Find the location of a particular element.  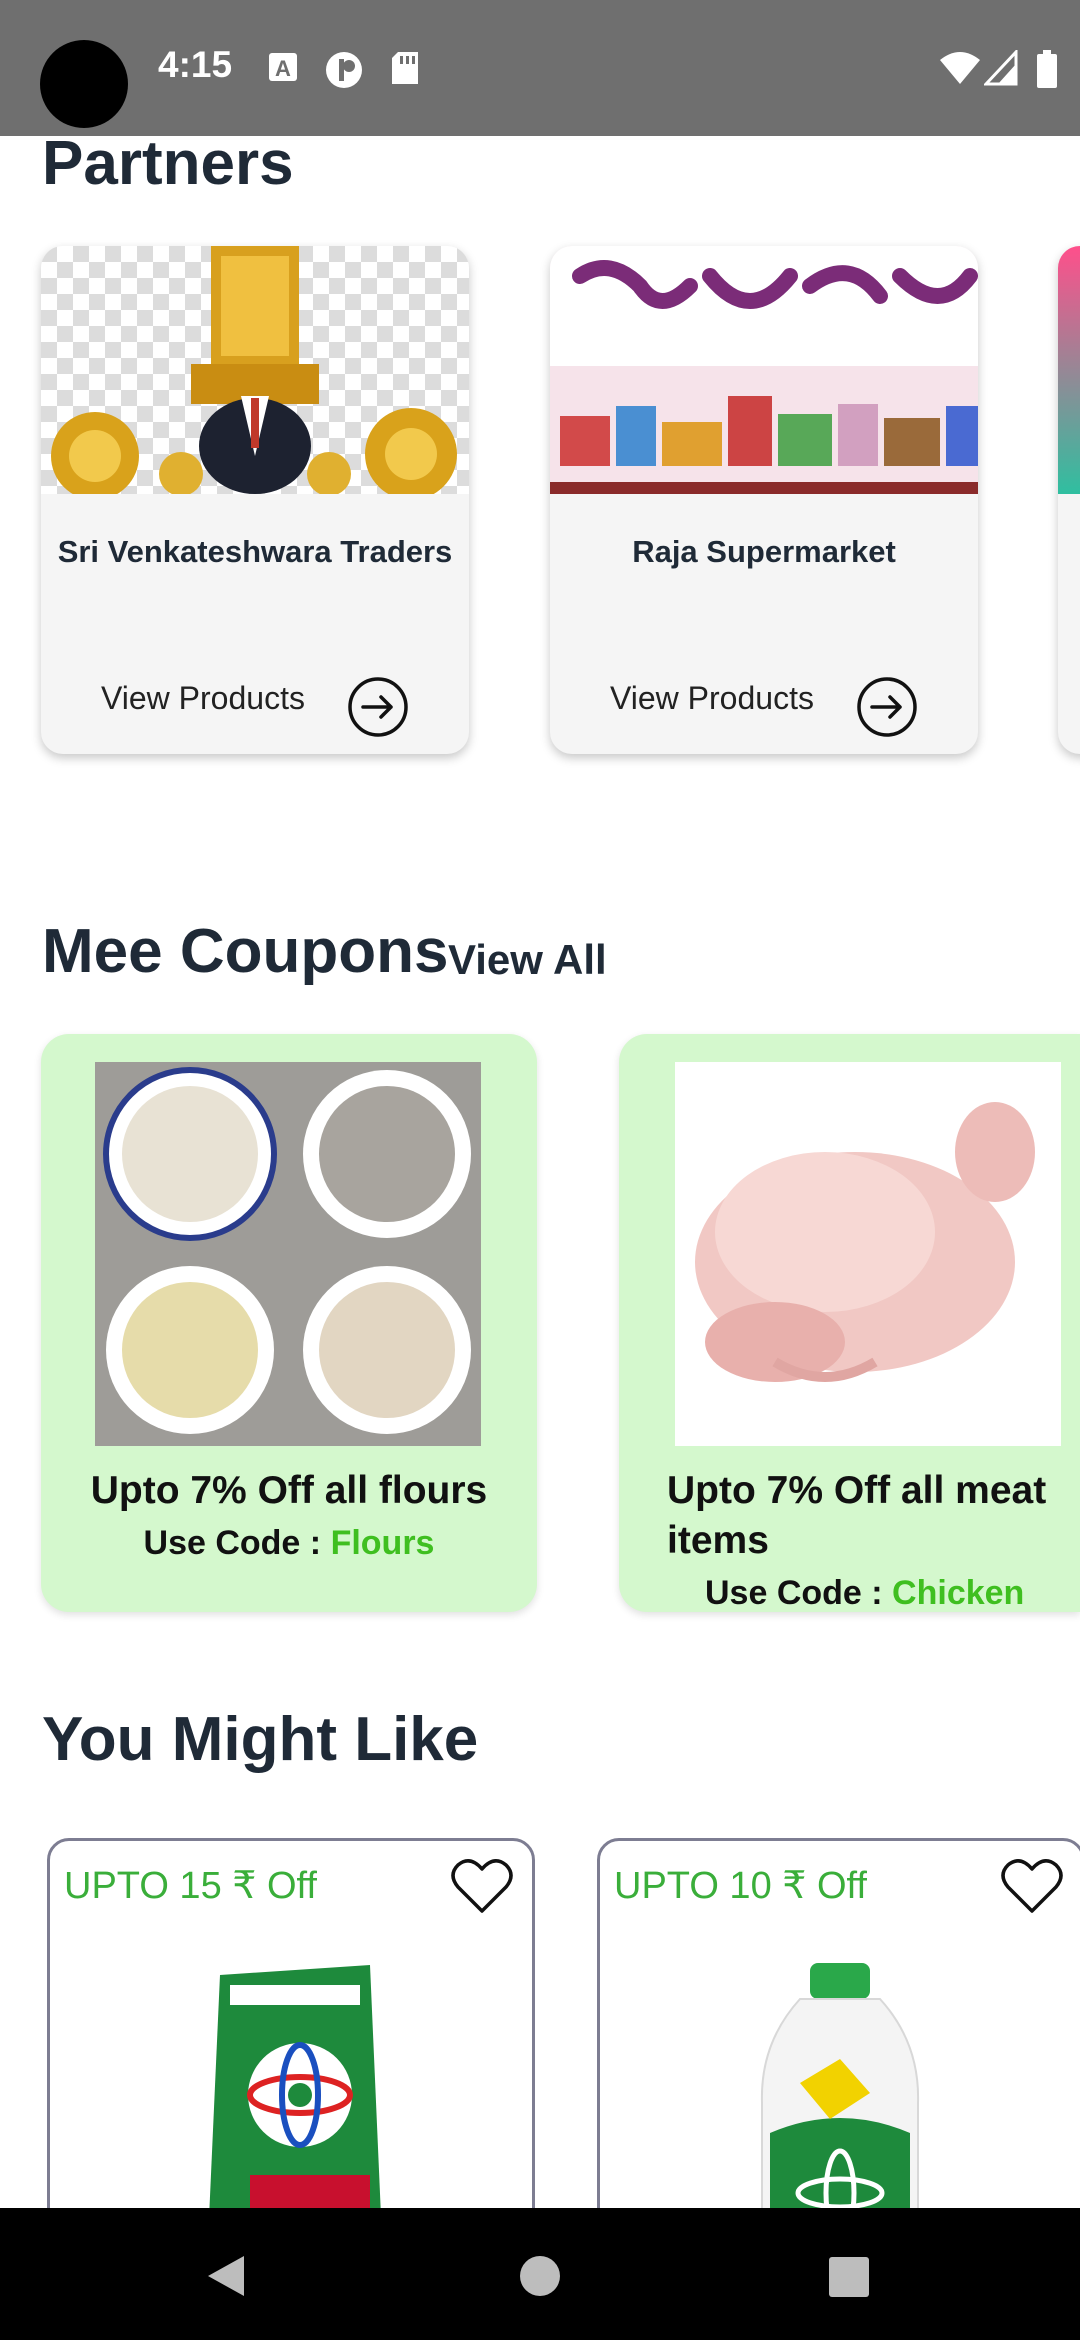

coupons-title: Mee Coupons is located at coordinates (245, 951).